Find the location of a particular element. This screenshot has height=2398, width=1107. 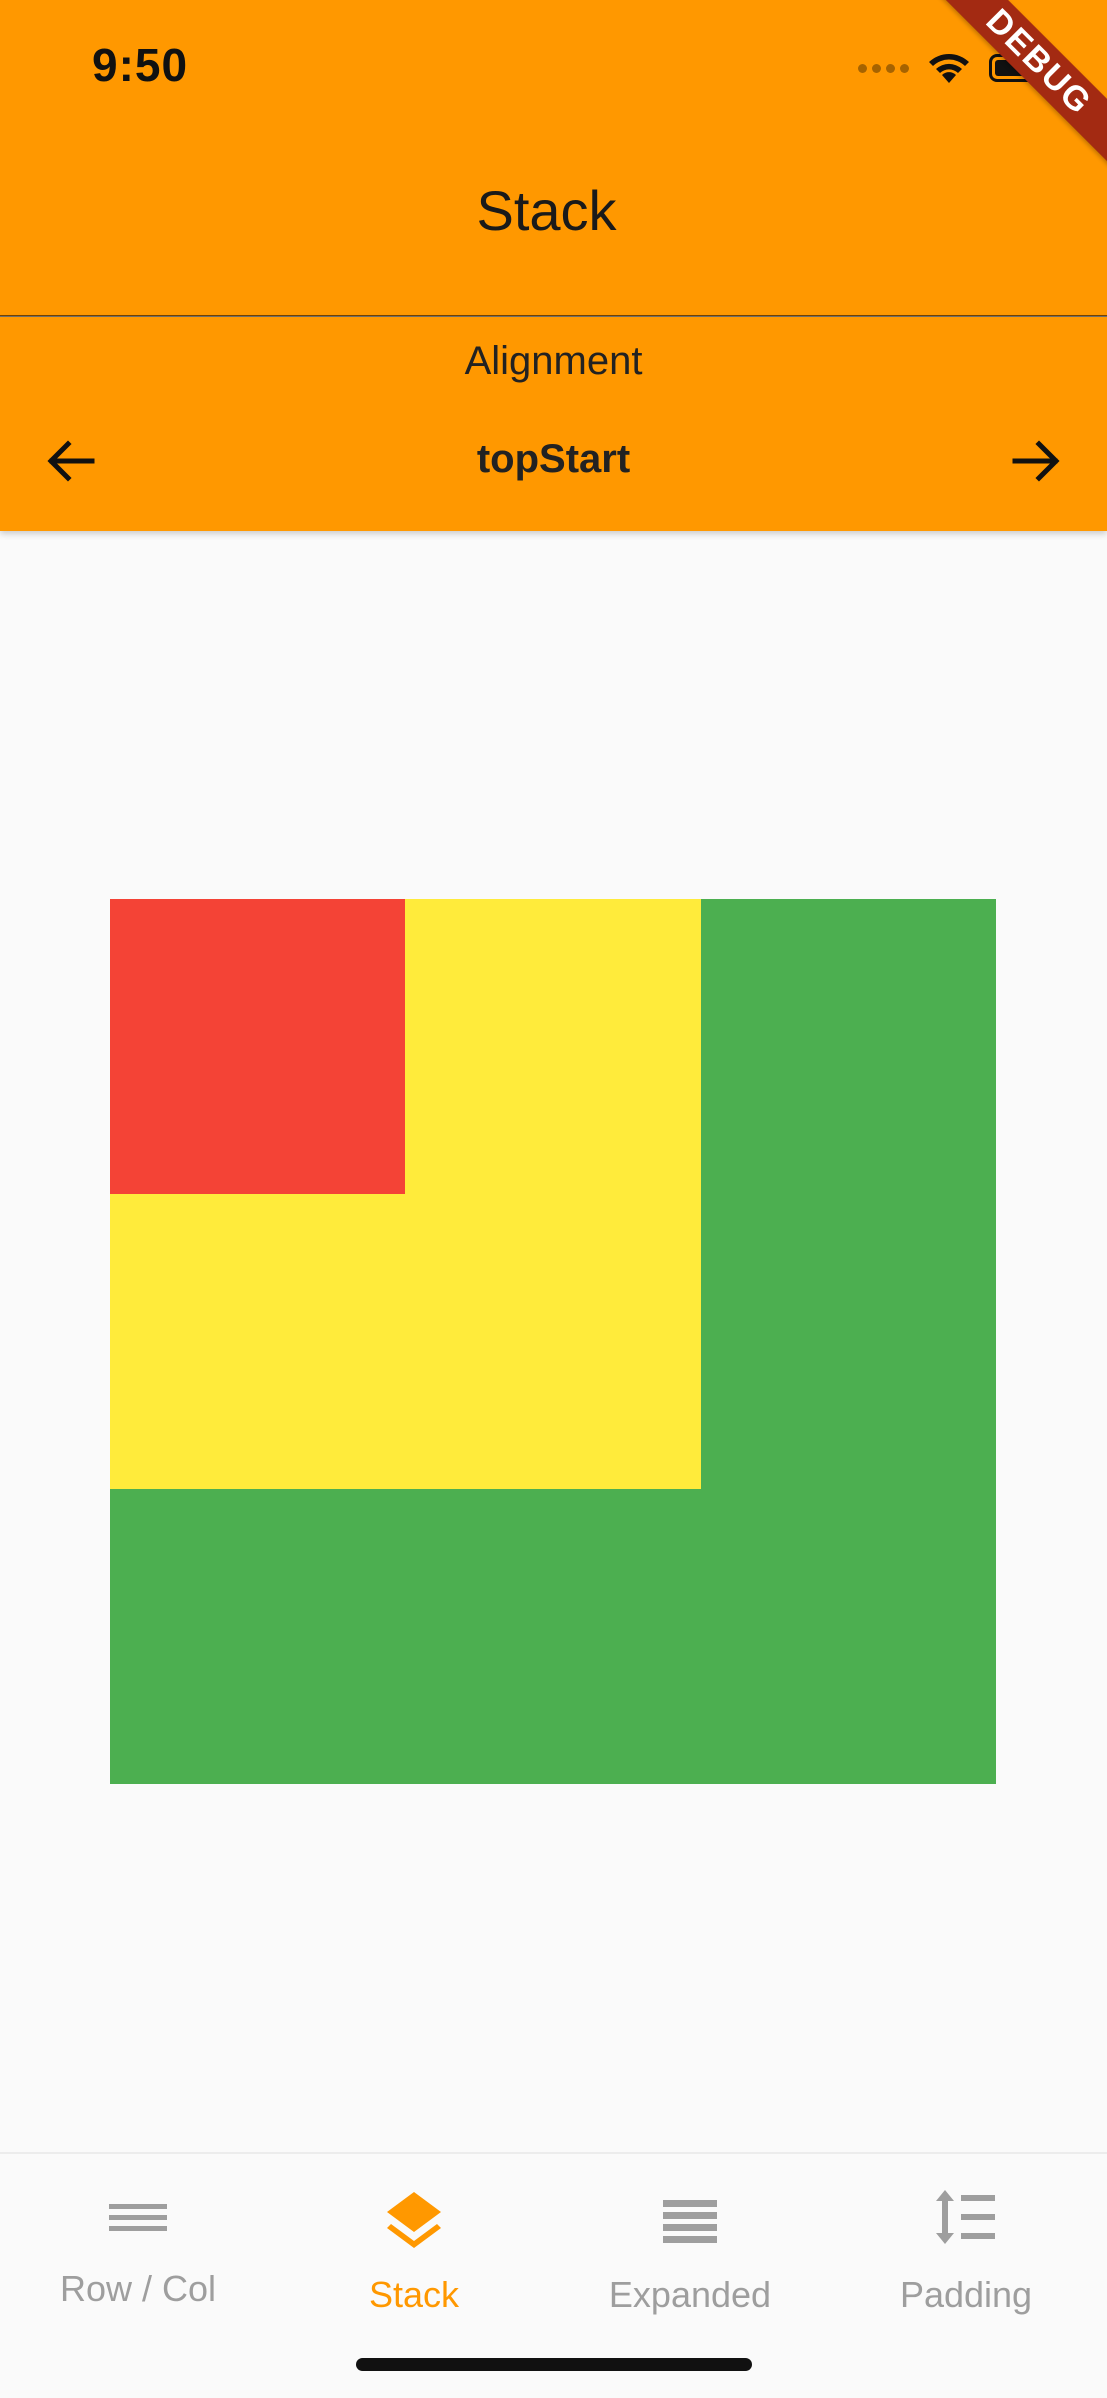

nav-item-stack: Stack is located at coordinates (414, 2254).